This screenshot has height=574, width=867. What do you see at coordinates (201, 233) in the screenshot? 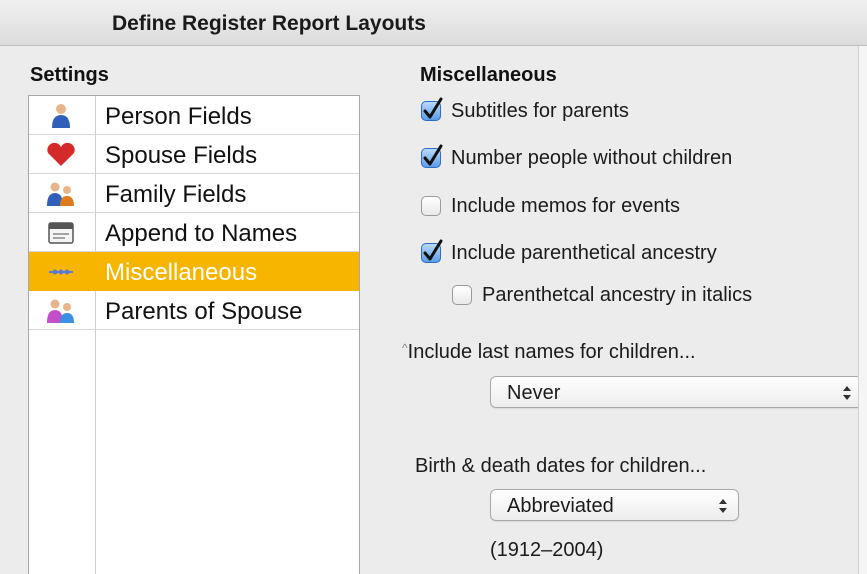
I see `settings-item-label: Append to Names` at bounding box center [201, 233].